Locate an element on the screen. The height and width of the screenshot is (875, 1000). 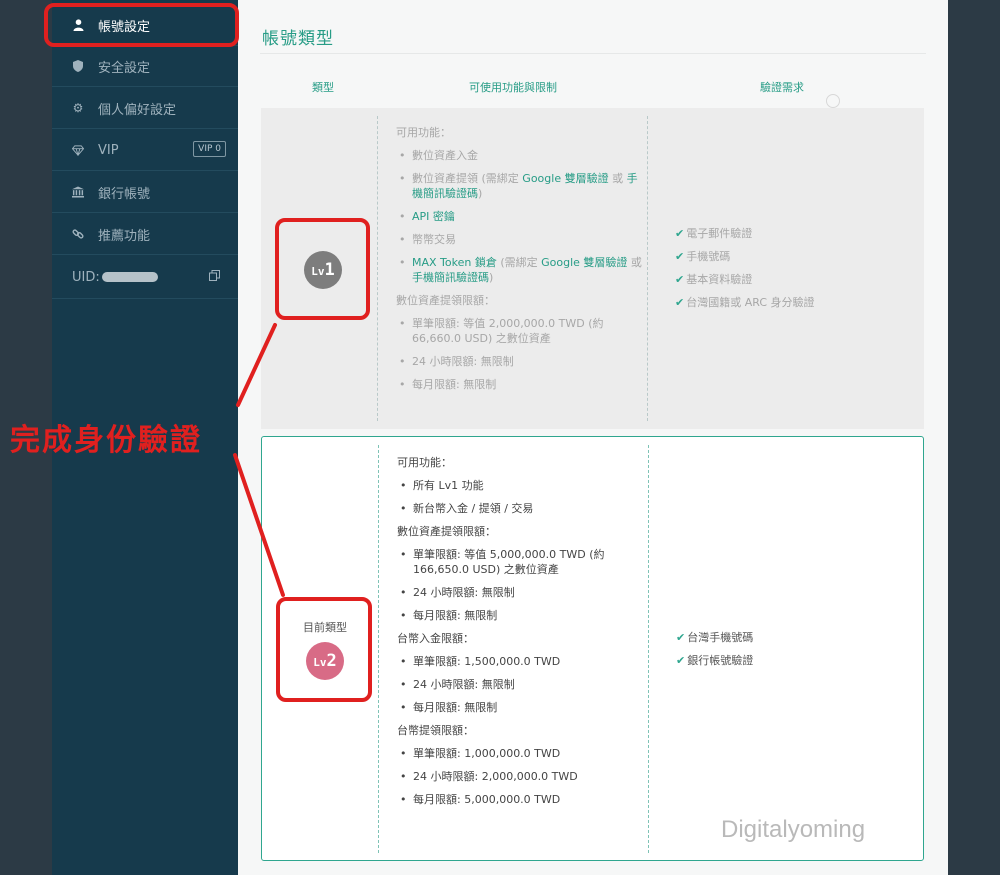
limits-title: 數位資產提領限額： is located at coordinates (445, 300).